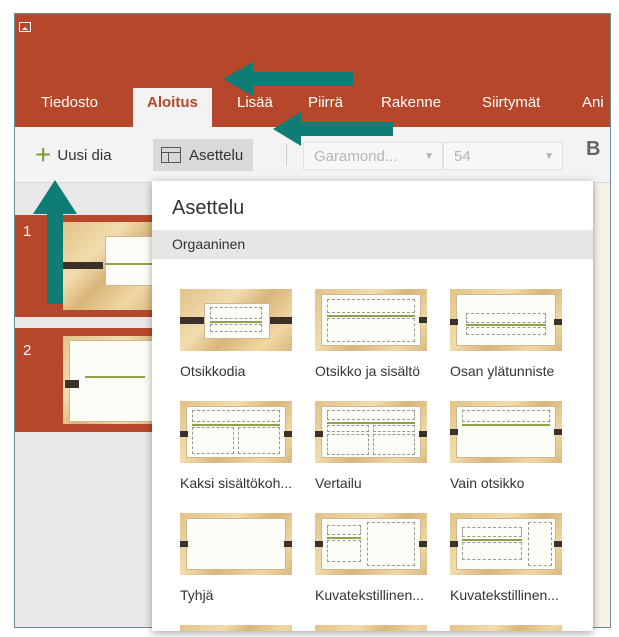 The image size is (619, 637). Describe the element at coordinates (216, 155) in the screenshot. I see `layout-label: Asettelu` at that location.